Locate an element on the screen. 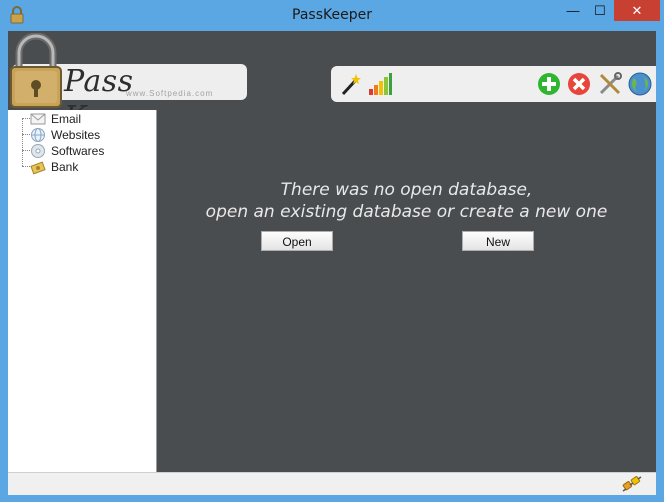 The height and width of the screenshot is (502, 664). tree-item-label: Softwares is located at coordinates (78, 151).